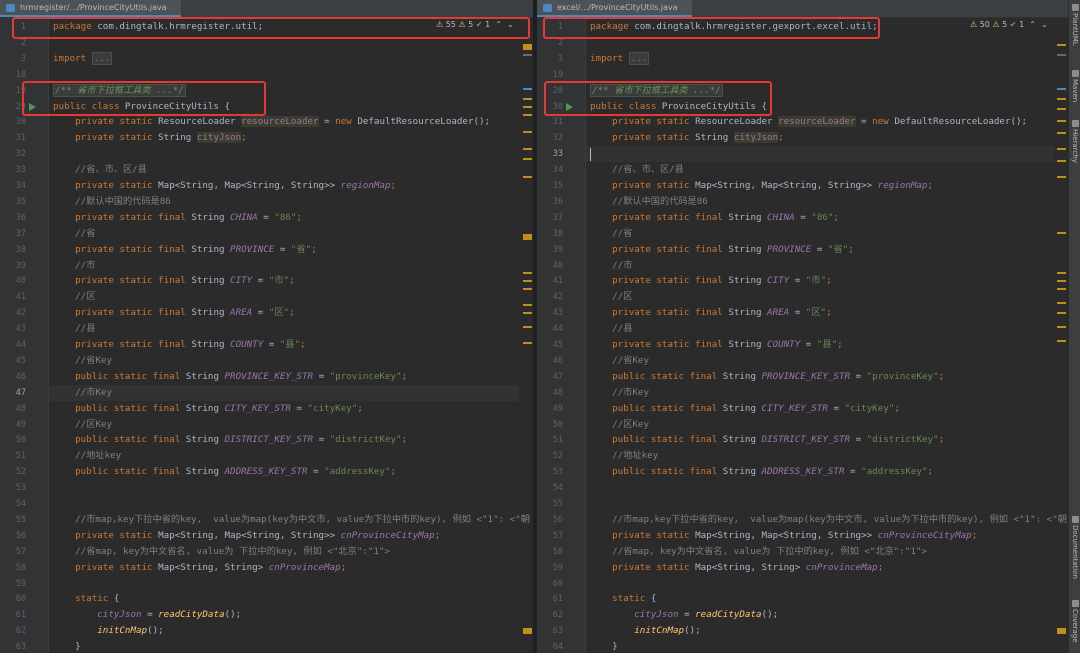 This screenshot has height=653, width=1080. Describe the element at coordinates (266, 154) in the screenshot. I see `code-line: 32` at that location.